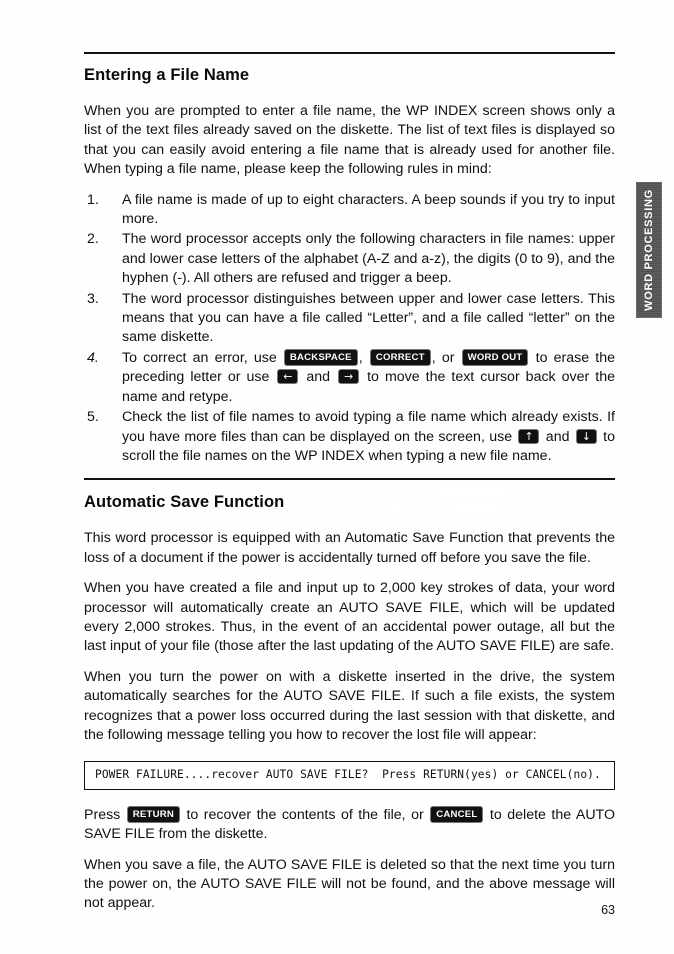 The image size is (674, 954). What do you see at coordinates (93, 298) in the screenshot?
I see `list-item-number: 3.` at bounding box center [93, 298].